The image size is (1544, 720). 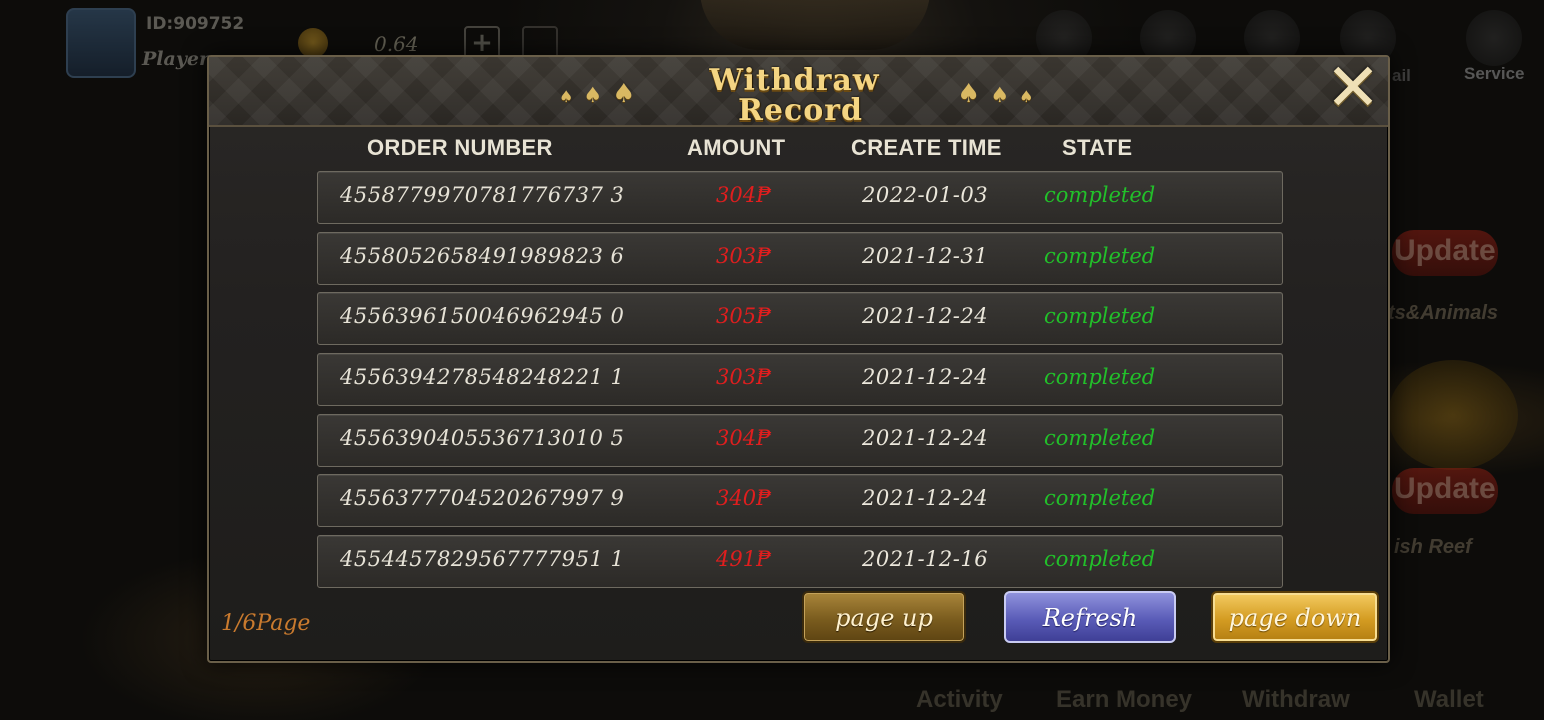 What do you see at coordinates (266, 623) in the screenshot?
I see `page-indicator: 1/6Page` at bounding box center [266, 623].